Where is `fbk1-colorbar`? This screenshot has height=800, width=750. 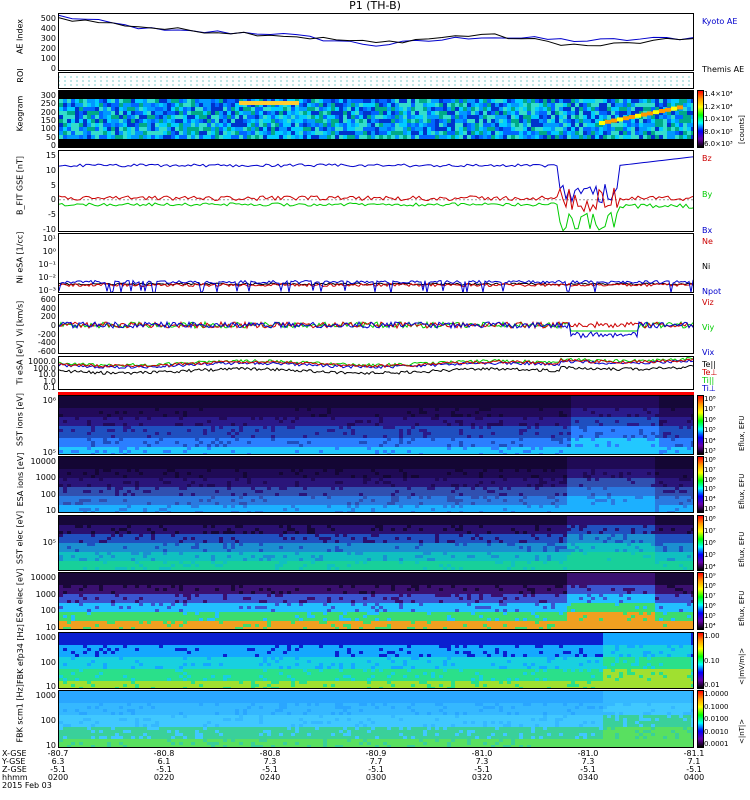
fbk1-colorbar is located at coordinates (700, 660).